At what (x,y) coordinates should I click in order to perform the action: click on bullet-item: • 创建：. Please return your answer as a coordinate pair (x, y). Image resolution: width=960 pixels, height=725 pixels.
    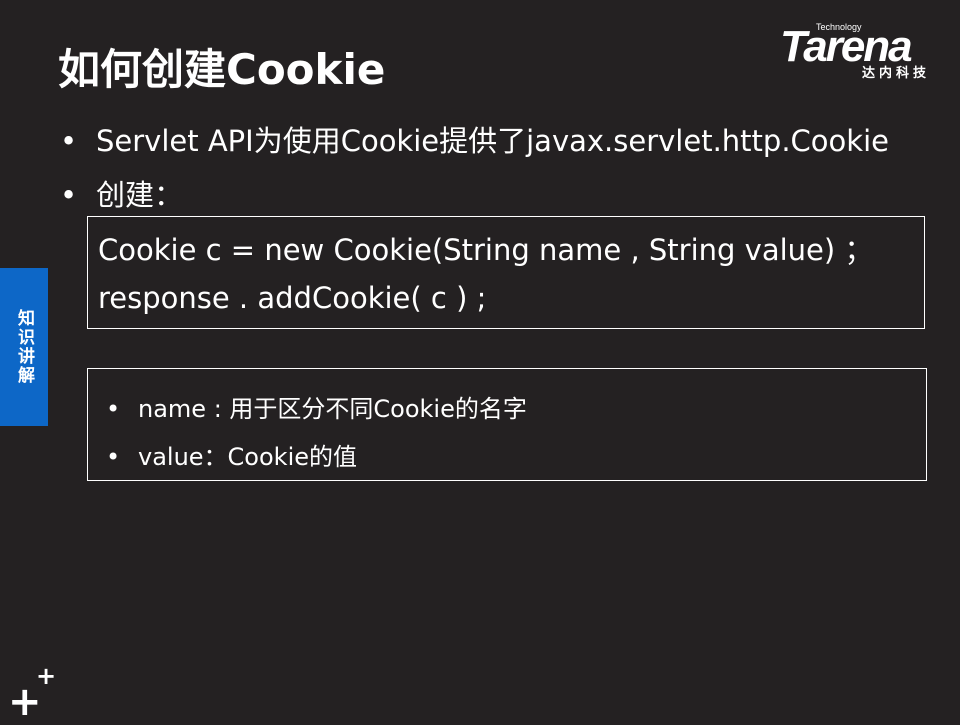
    Looking at the image, I should click on (121, 193).